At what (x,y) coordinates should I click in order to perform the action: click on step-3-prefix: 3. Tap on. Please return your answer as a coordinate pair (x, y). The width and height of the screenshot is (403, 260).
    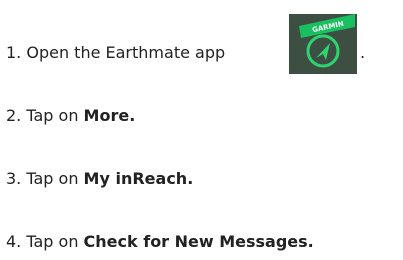
    Looking at the image, I should click on (45, 178).